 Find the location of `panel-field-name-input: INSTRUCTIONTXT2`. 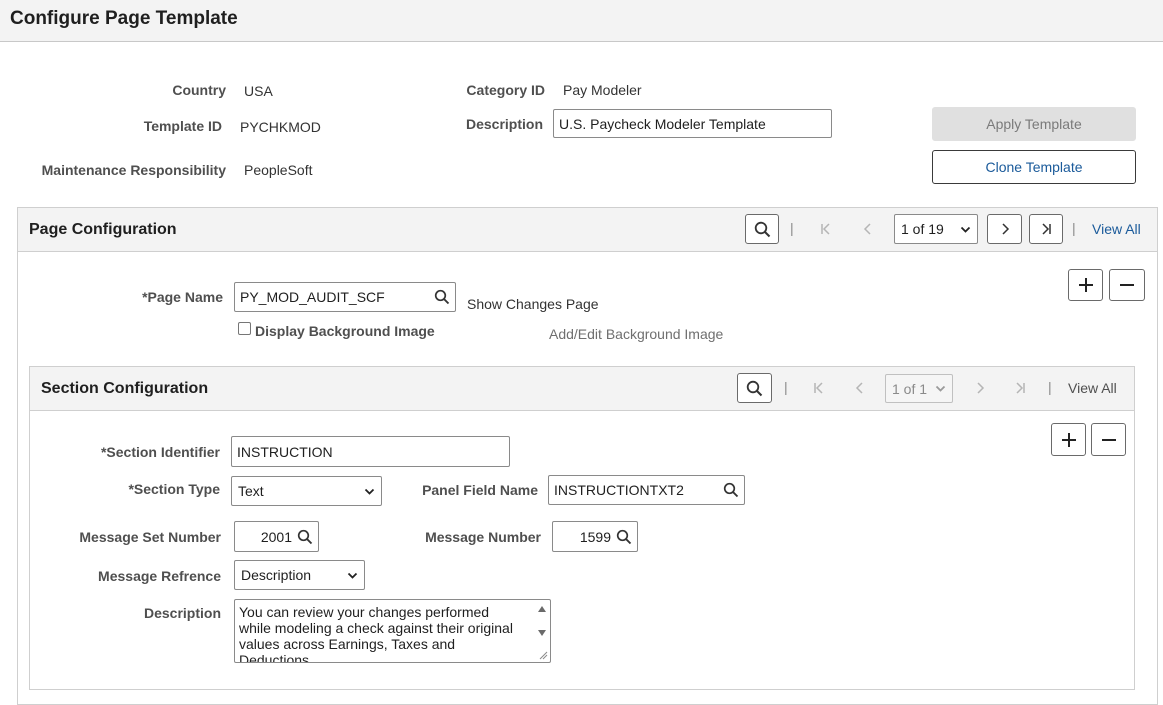

panel-field-name-input: INSTRUCTIONTXT2 is located at coordinates (646, 490).